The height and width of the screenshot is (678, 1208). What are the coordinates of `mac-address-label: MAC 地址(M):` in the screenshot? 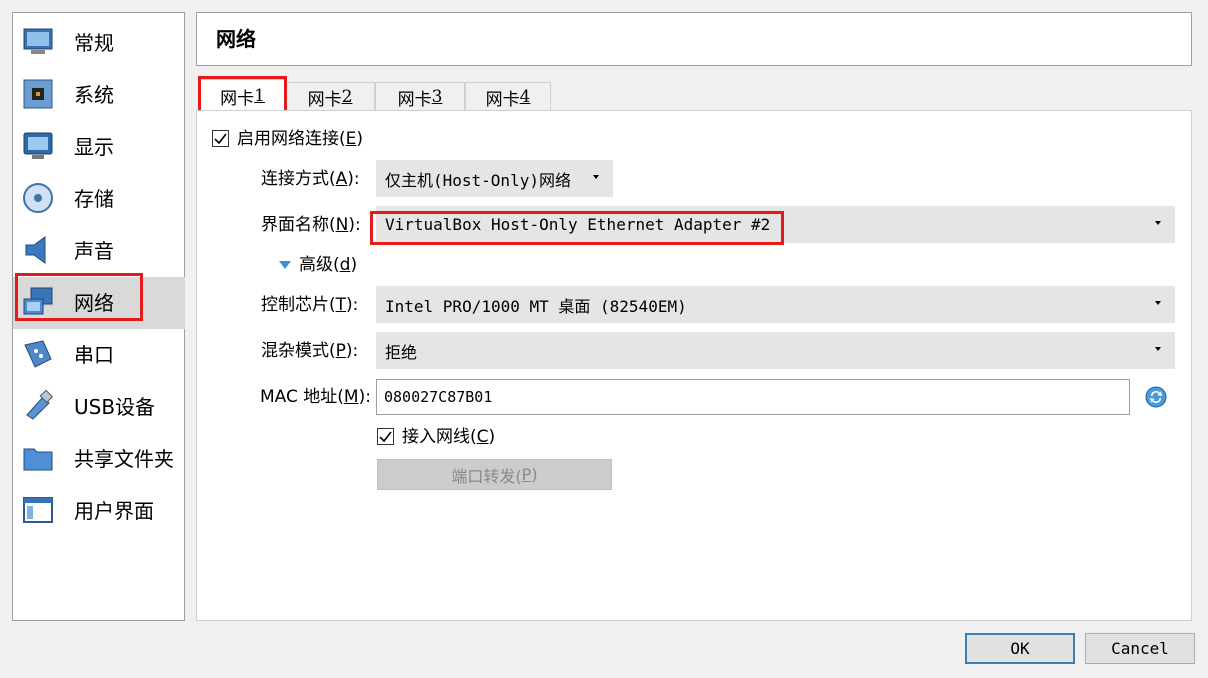 It's located at (315, 397).